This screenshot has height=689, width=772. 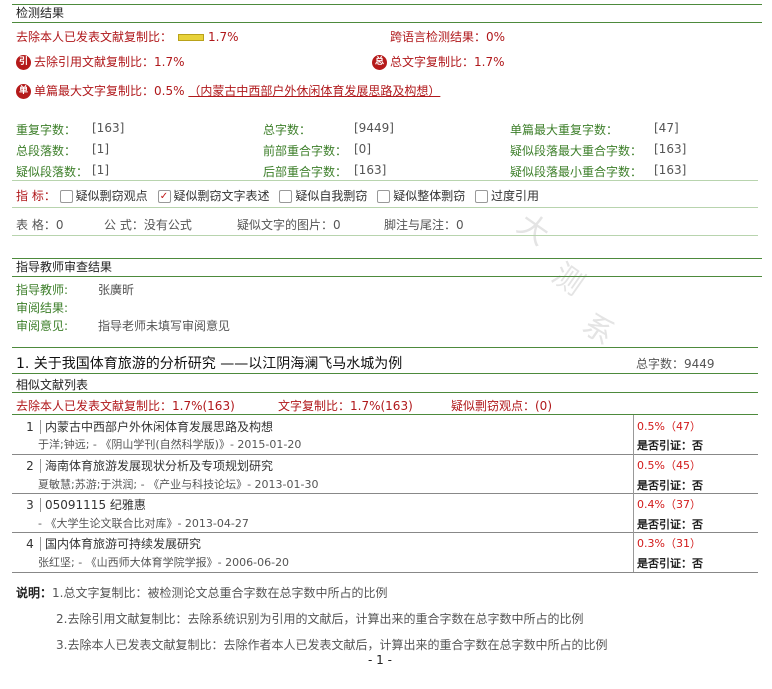 What do you see at coordinates (30, 505) in the screenshot?
I see `row-number: 3` at bounding box center [30, 505].